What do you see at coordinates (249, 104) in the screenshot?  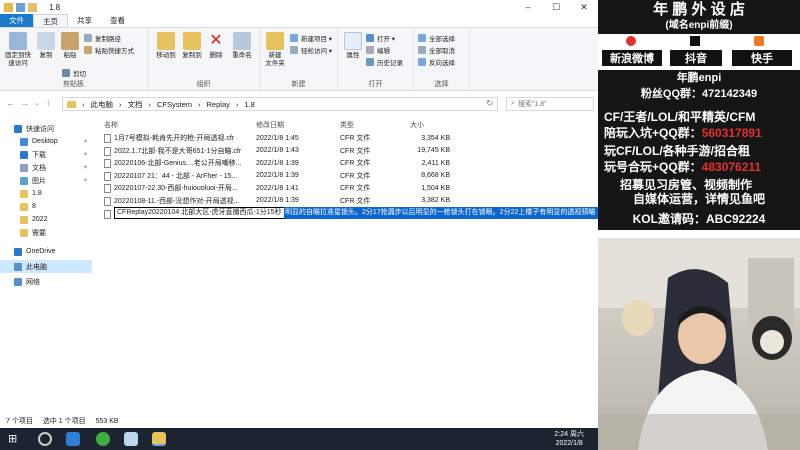 I see `breadcrumb-current: 1.8` at bounding box center [249, 104].